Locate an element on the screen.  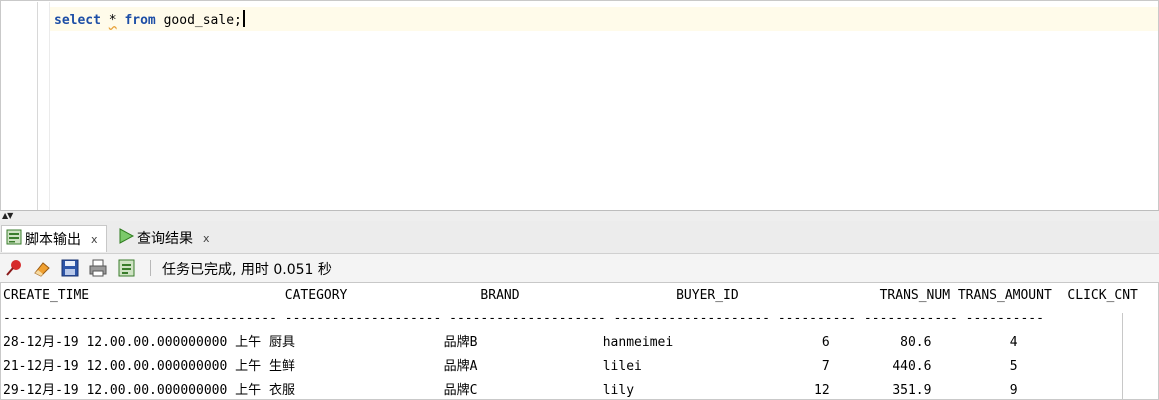
sql-keyword-from: from is located at coordinates (140, 20).